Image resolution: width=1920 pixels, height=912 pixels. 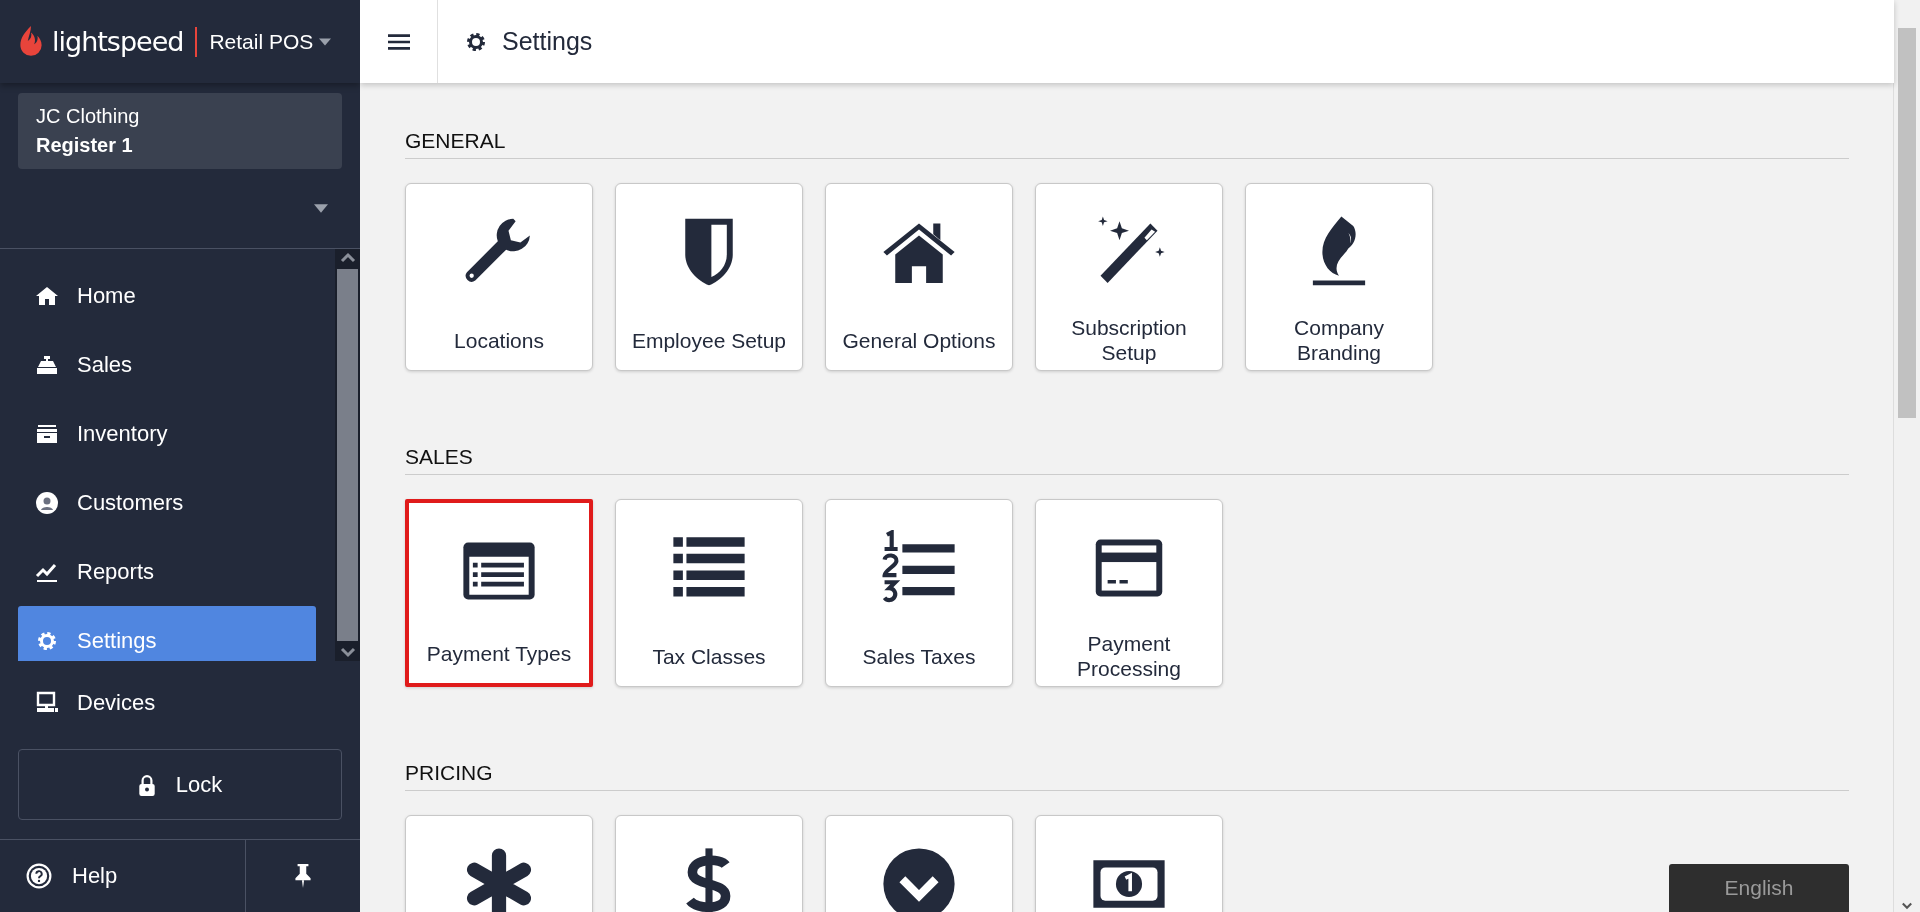 I want to click on language-button: English, so click(x=1759, y=888).